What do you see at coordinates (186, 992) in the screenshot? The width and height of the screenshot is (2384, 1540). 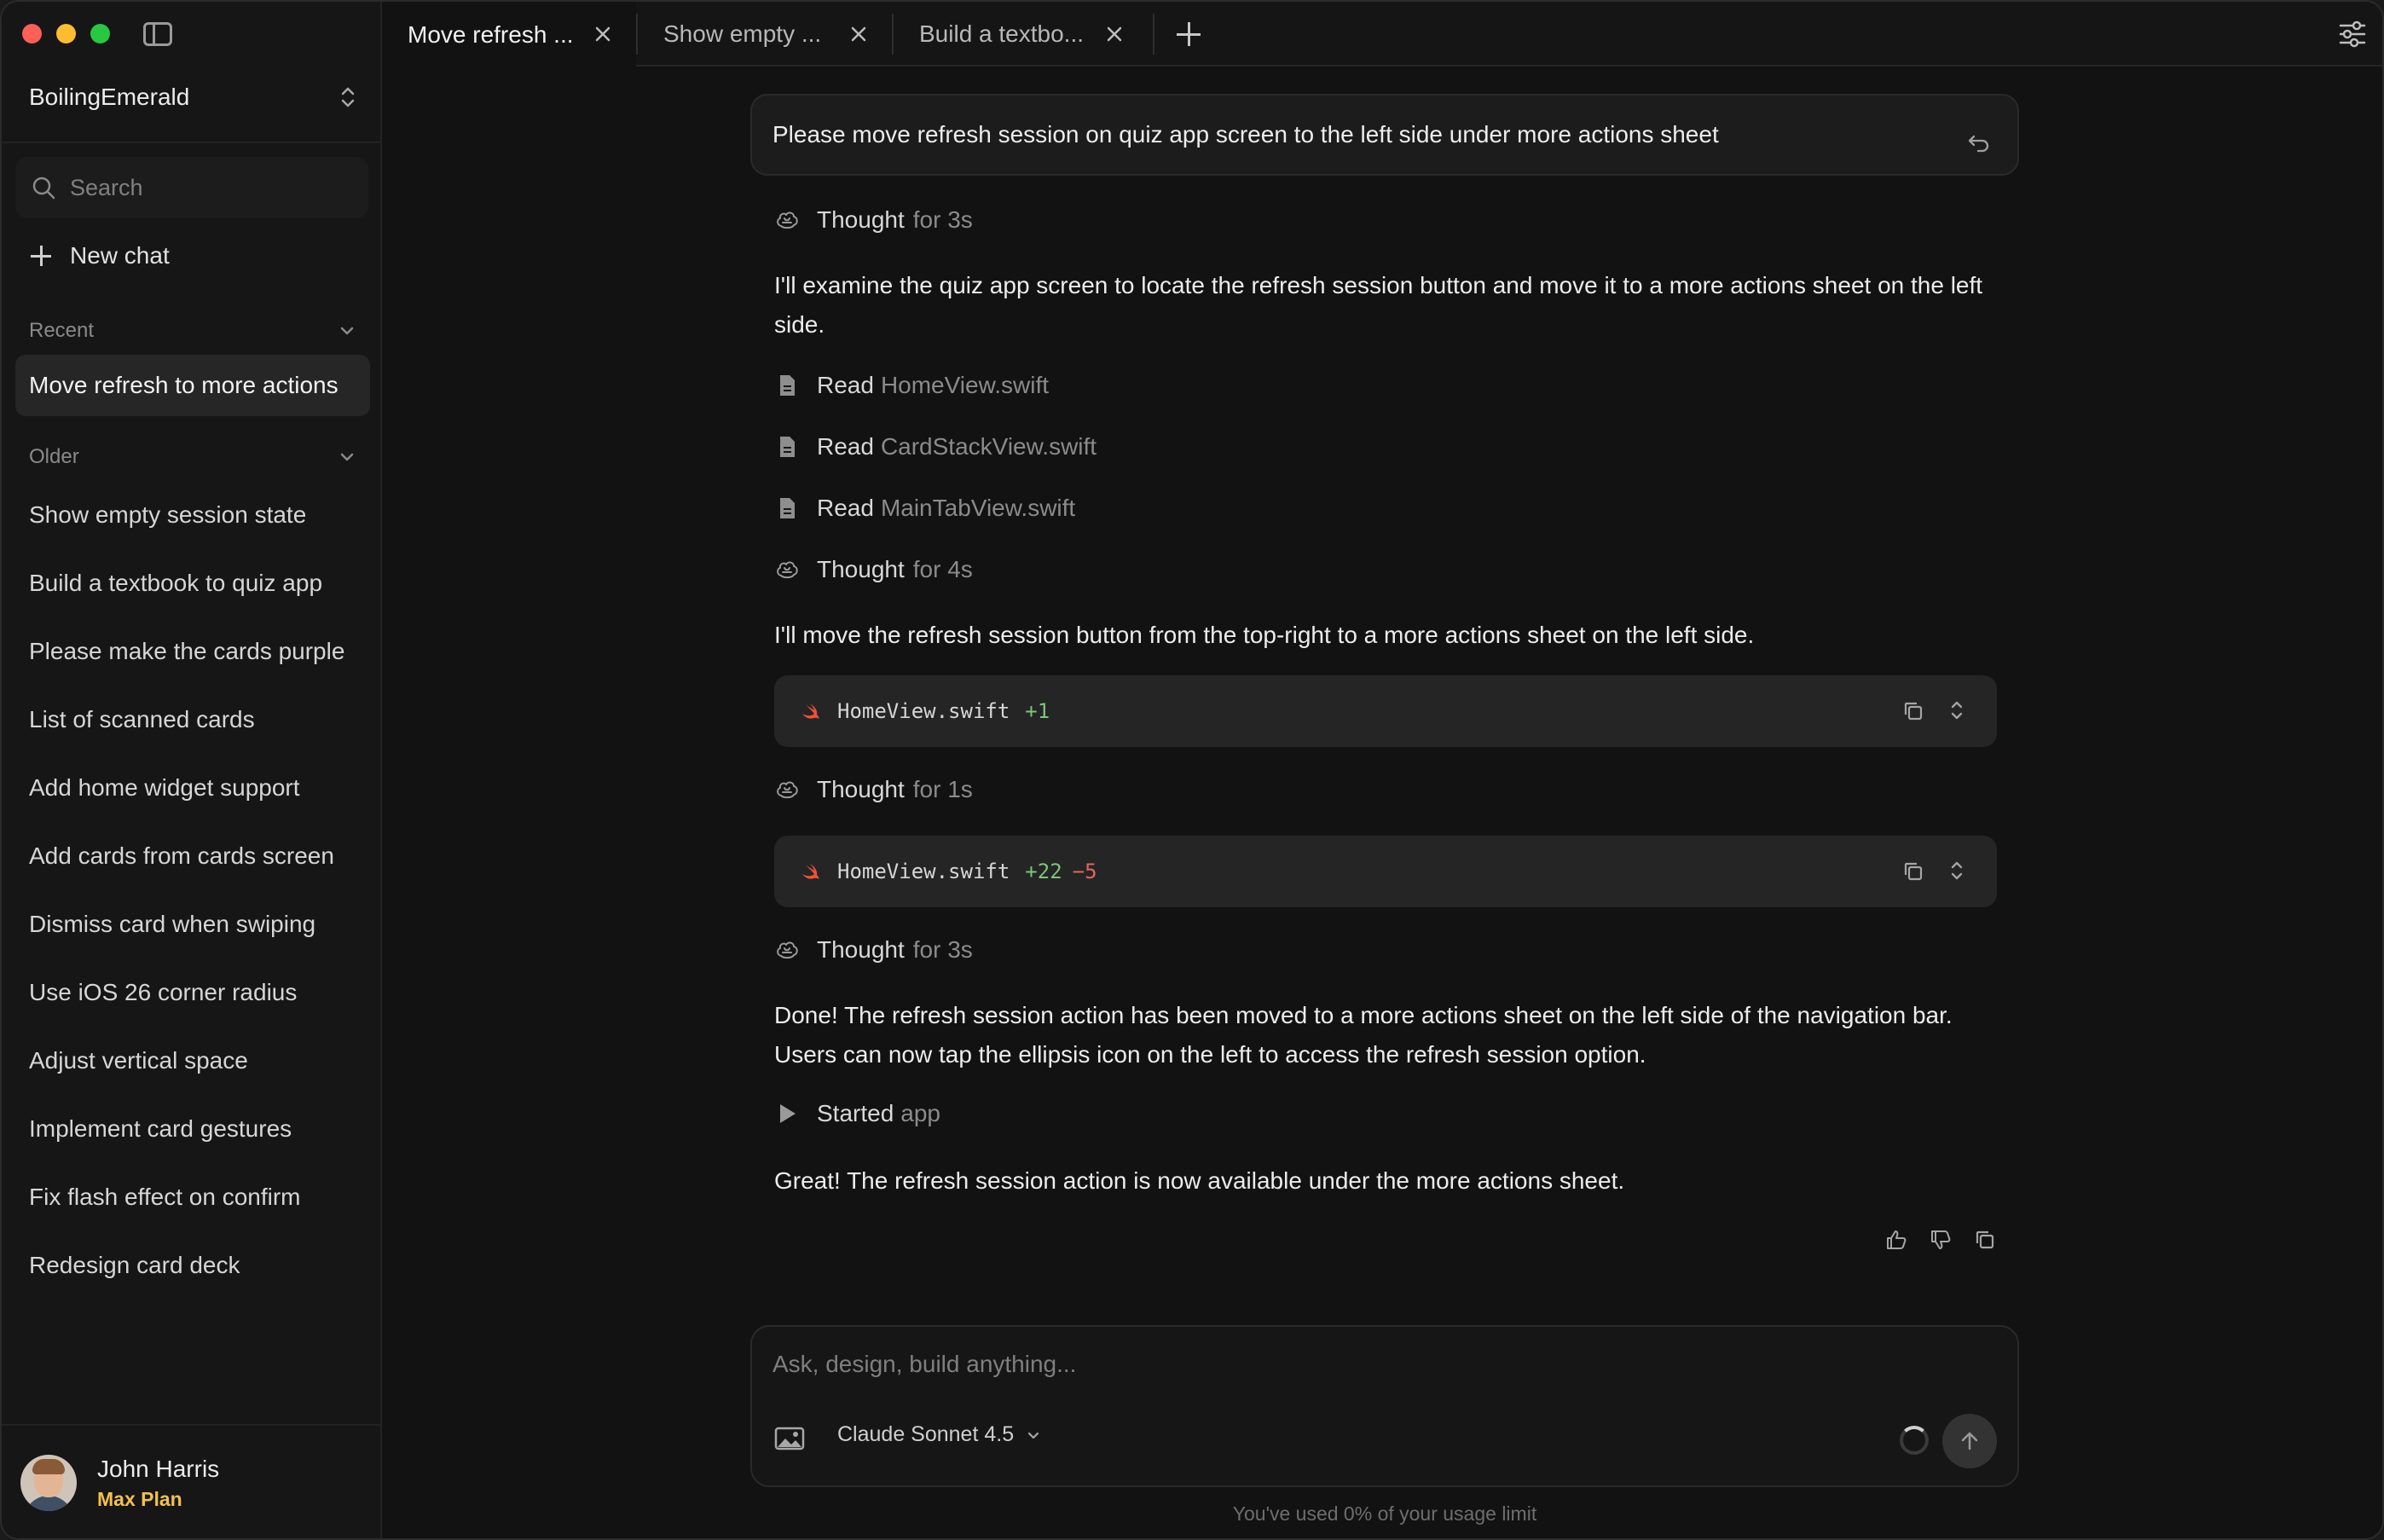 I see `sidebar-item: Use iOS 26 corner radius` at bounding box center [186, 992].